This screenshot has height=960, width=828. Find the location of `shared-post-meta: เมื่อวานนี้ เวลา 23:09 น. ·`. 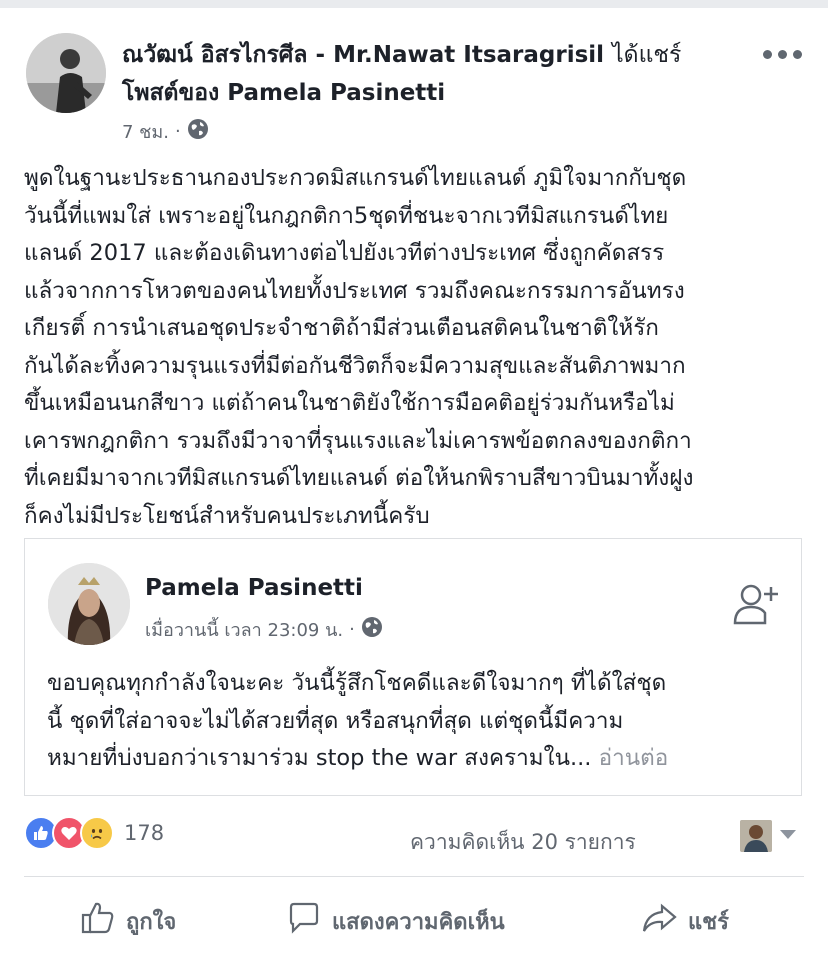

shared-post-meta: เมื่อวานนี้ เวลา 23:09 น. · is located at coordinates (264, 629).